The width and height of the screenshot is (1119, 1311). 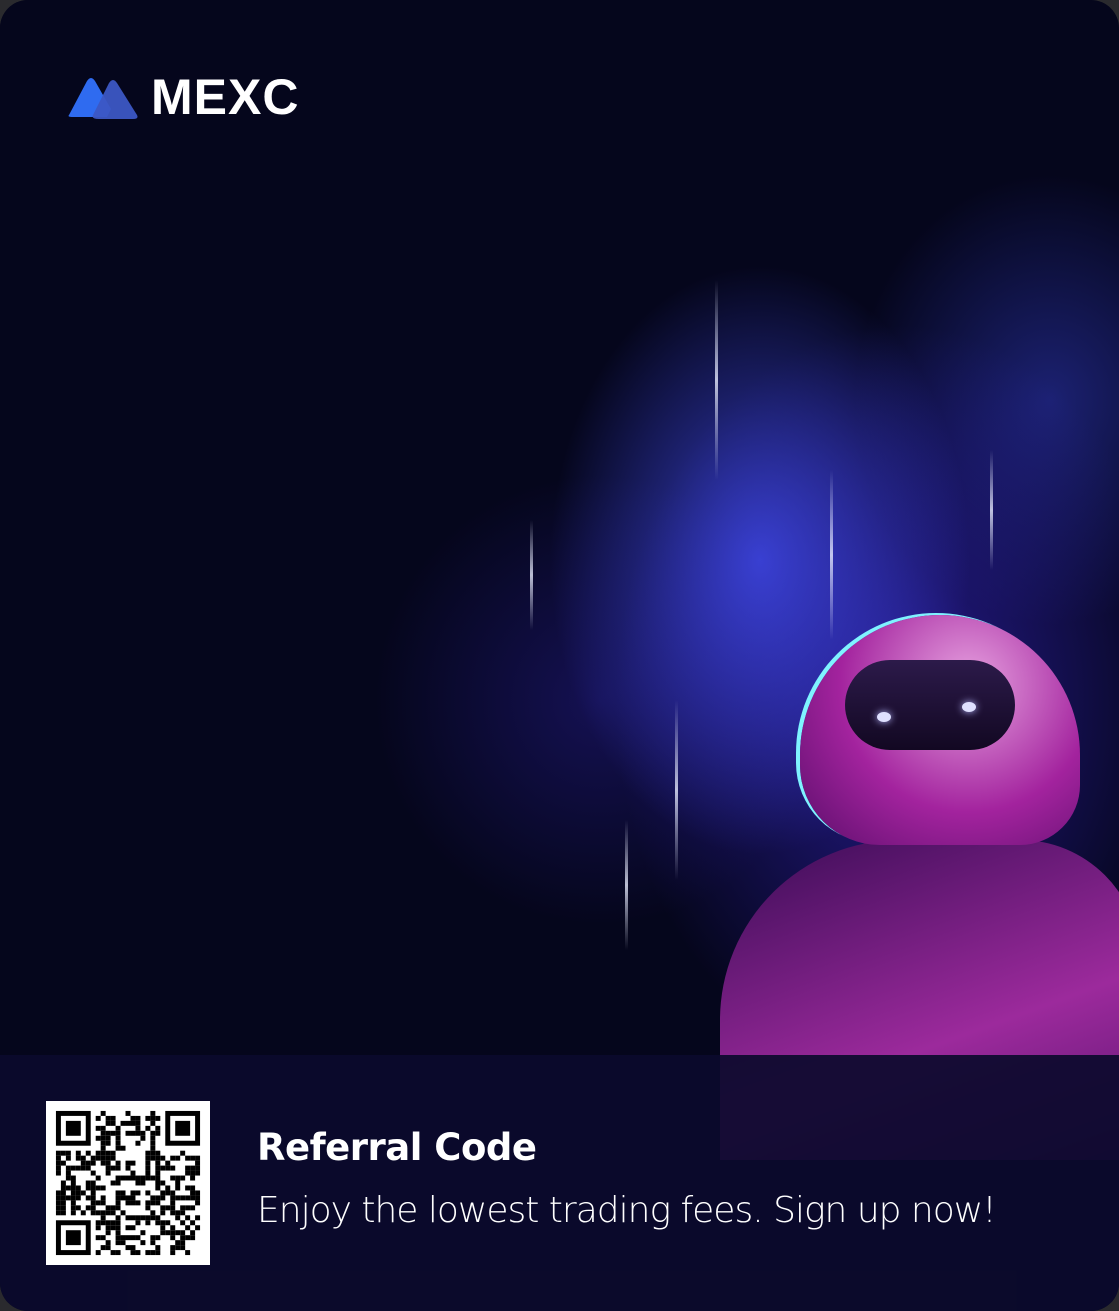 What do you see at coordinates (103, 98) in the screenshot?
I see `mexc-mountain-icon` at bounding box center [103, 98].